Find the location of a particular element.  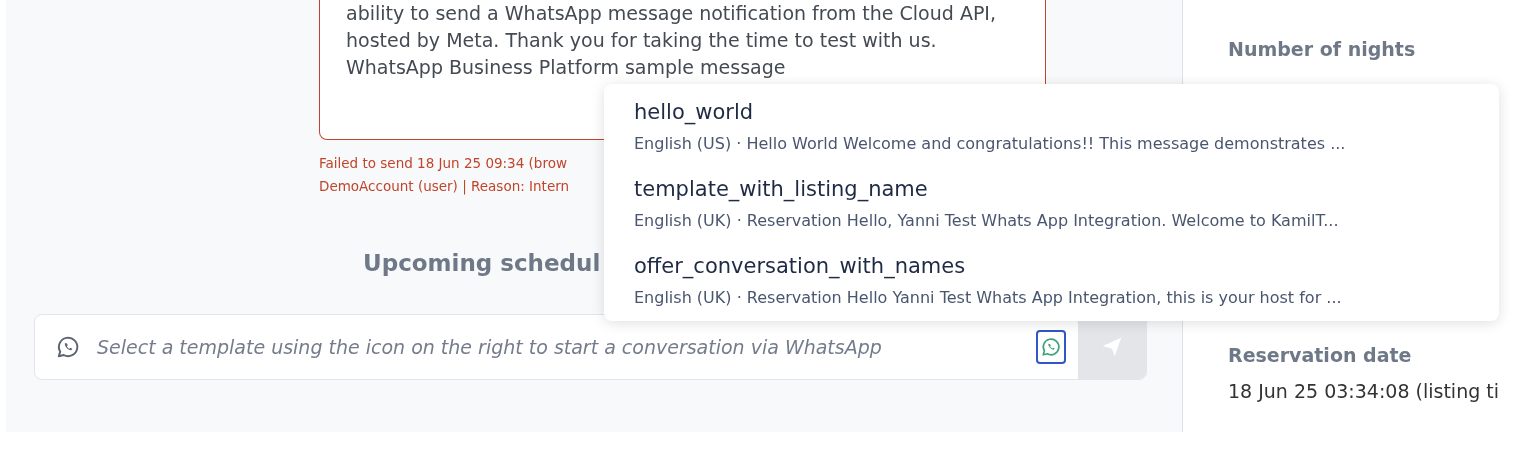

template-name: offer_conversation_with_names is located at coordinates (800, 266).